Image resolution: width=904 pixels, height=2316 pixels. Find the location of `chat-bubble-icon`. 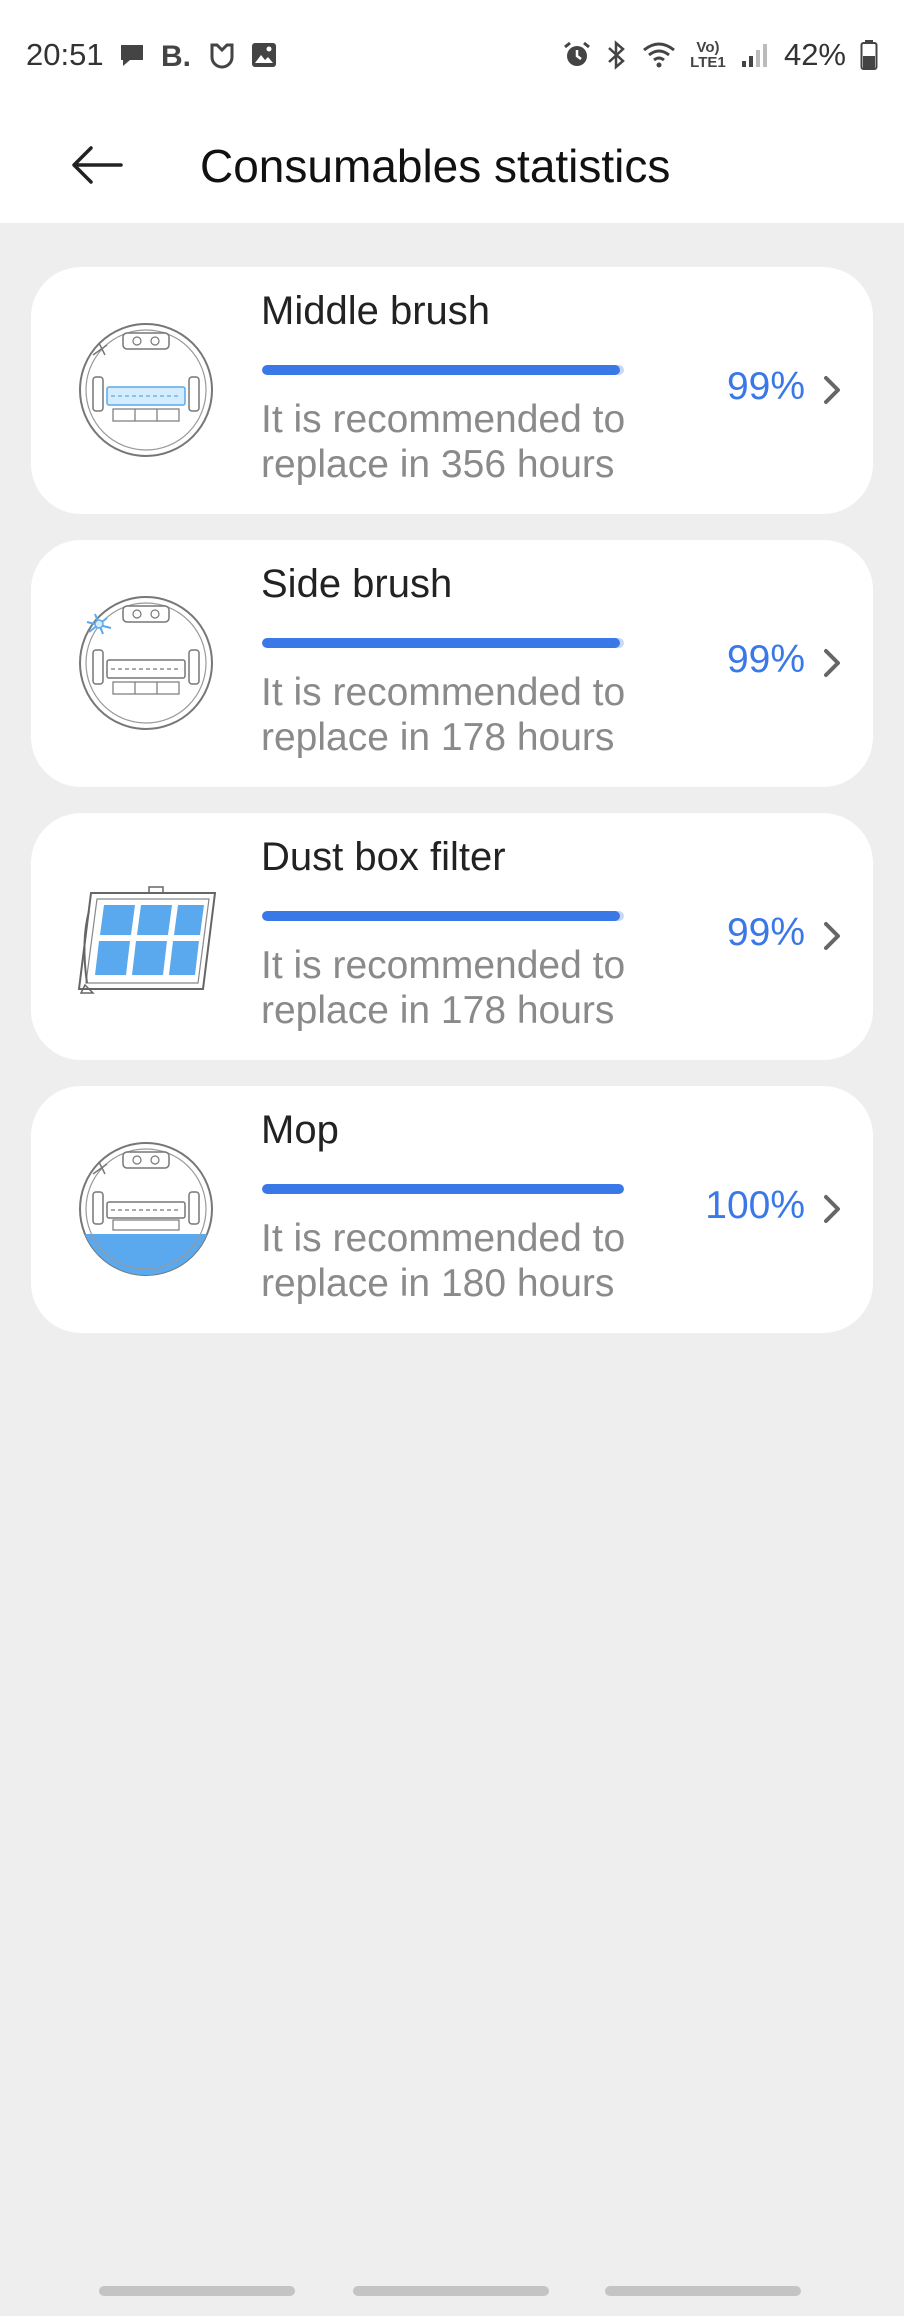

chat-bubble-icon is located at coordinates (132, 55).